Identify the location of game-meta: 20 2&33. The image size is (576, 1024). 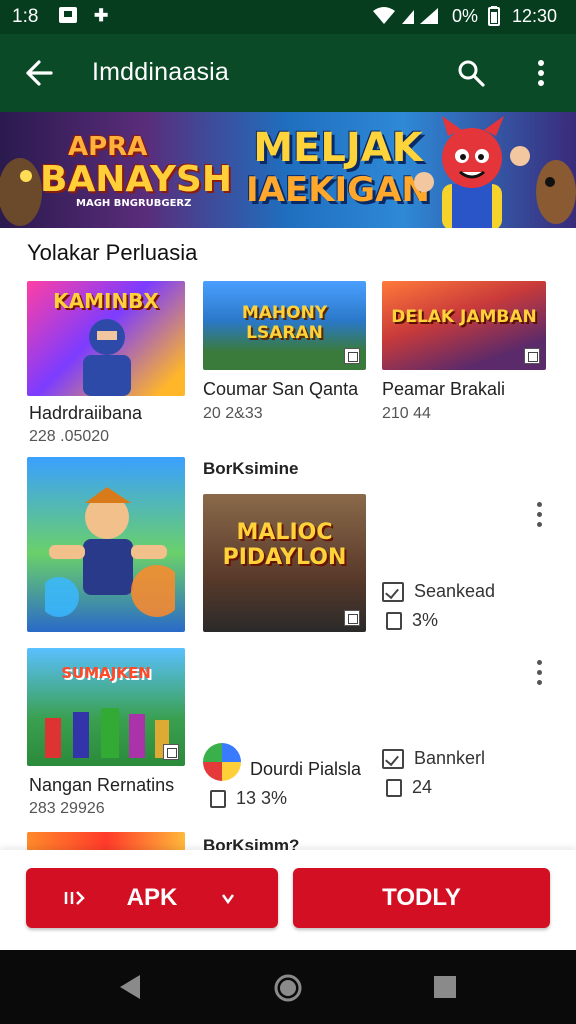
(233, 413).